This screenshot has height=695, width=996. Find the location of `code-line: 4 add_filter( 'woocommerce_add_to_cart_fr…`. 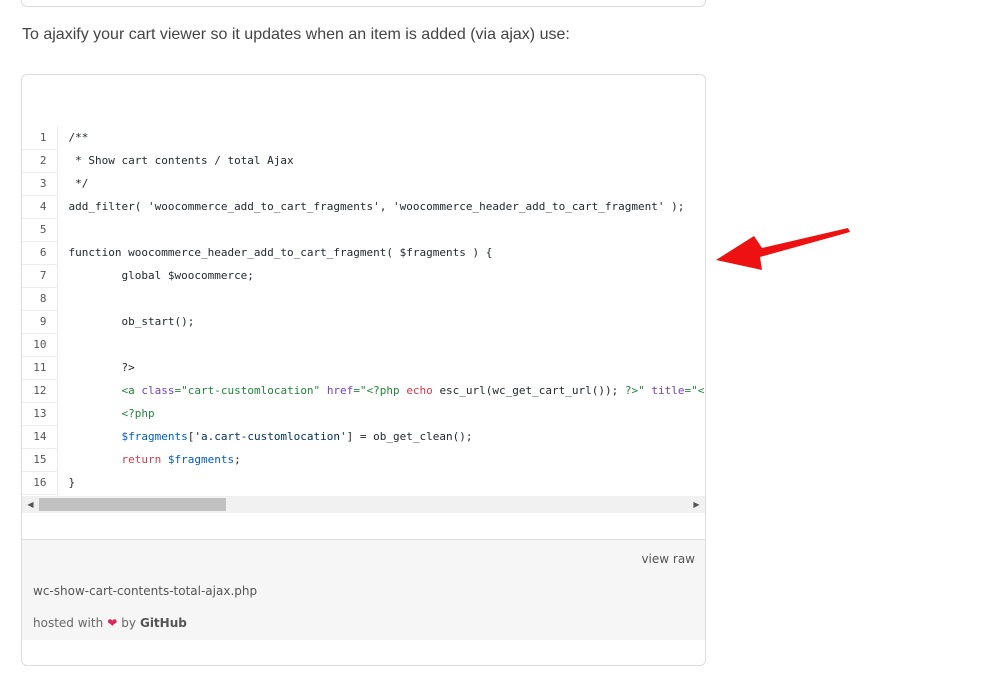

code-line: 4 add_filter( 'woocommerce_add_to_cart_fr… is located at coordinates (363, 207).